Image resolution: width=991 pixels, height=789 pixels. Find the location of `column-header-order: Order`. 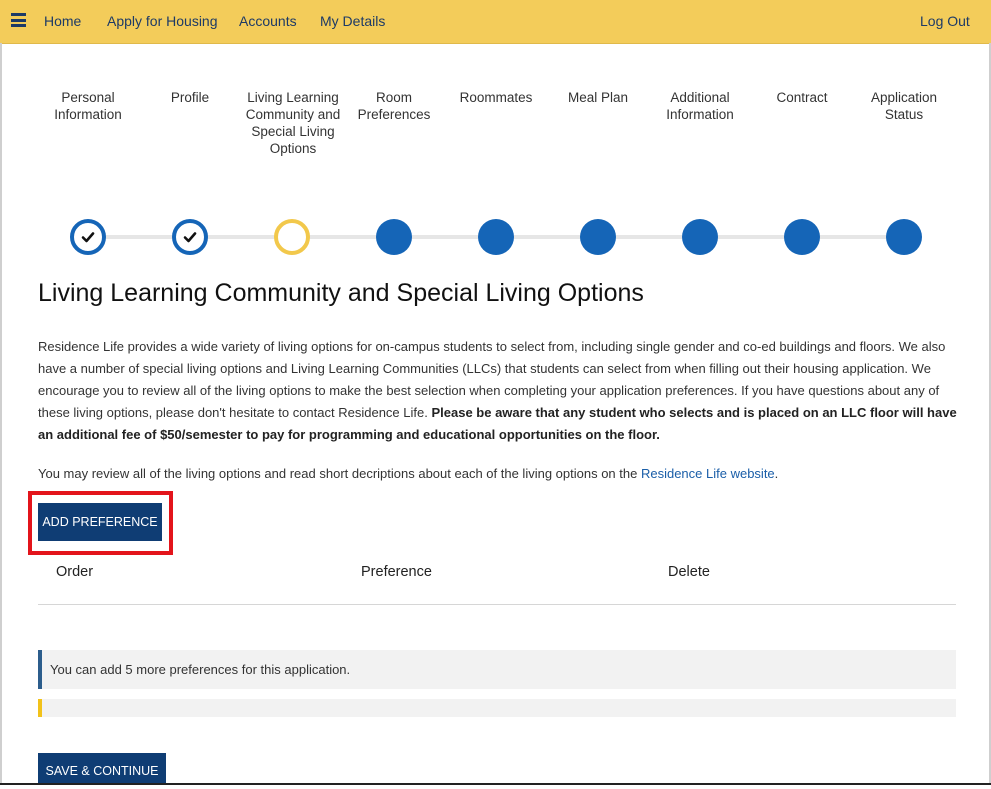

column-header-order: Order is located at coordinates (75, 572).